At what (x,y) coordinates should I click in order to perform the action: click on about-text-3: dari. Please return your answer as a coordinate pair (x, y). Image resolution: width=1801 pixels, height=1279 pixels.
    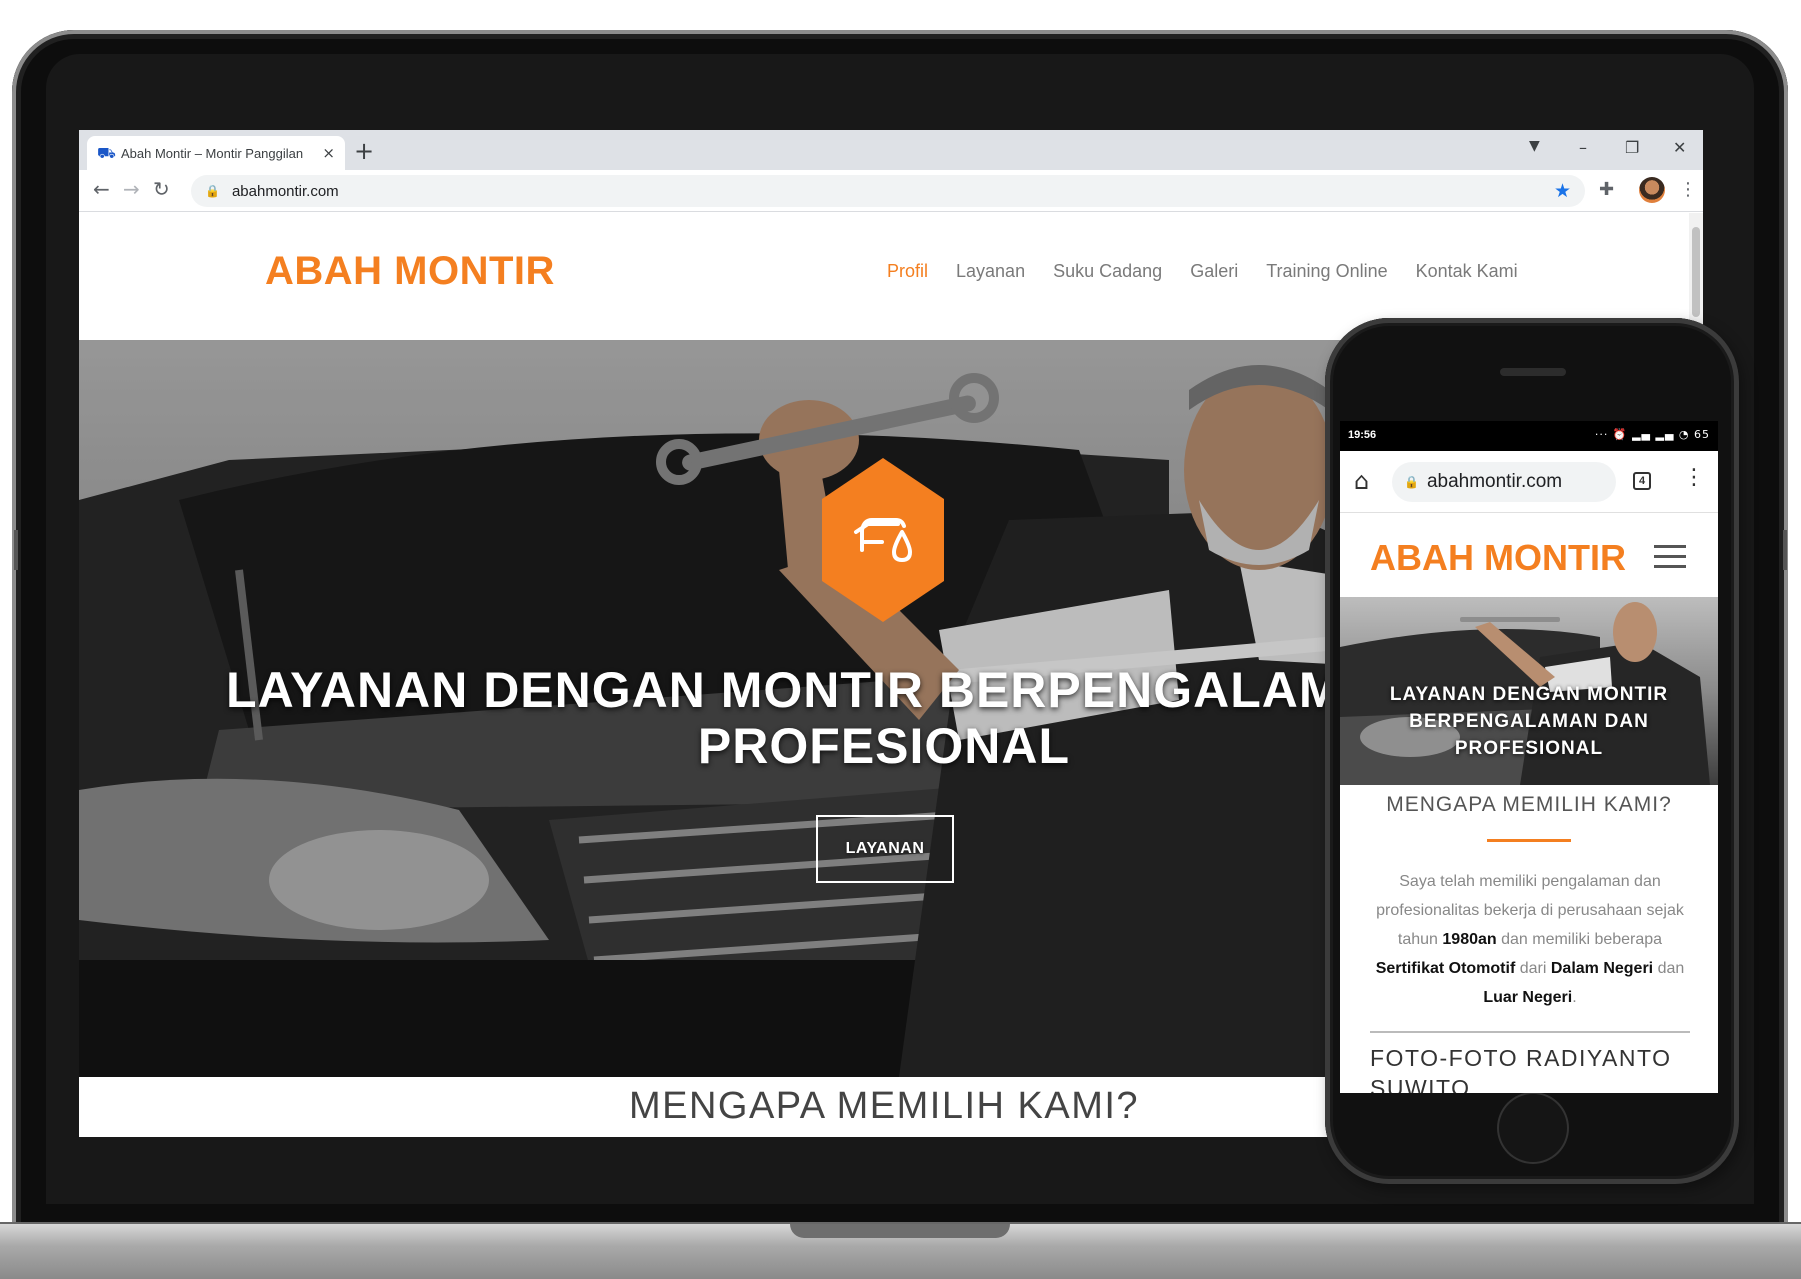
    Looking at the image, I should click on (1533, 968).